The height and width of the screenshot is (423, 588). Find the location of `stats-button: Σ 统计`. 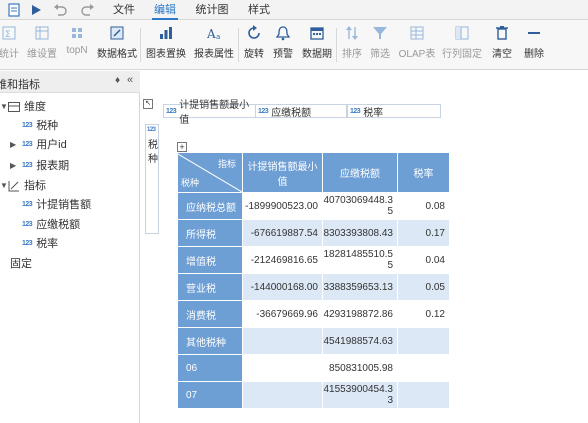

stats-button: Σ 统计 is located at coordinates (11, 45).